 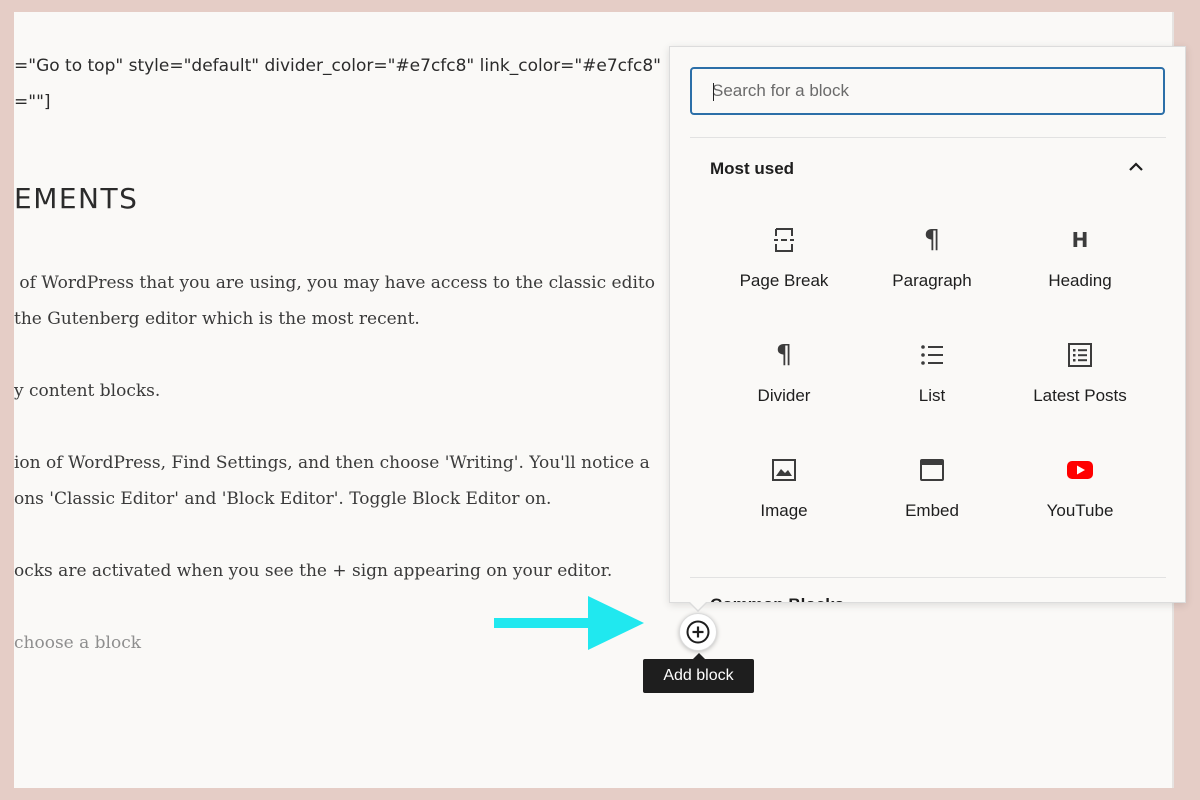 I want to click on heading-icon: H, so click(x=1080, y=240).